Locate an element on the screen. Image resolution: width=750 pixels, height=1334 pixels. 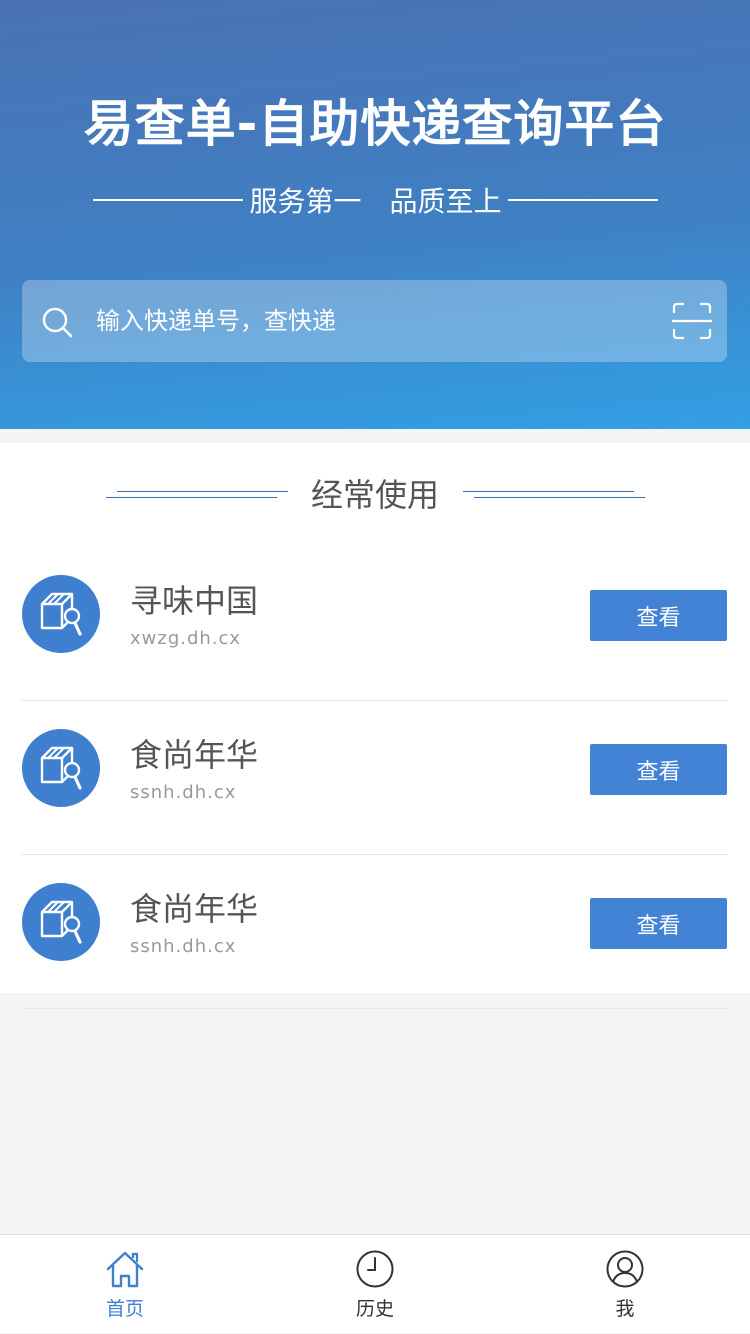
clock-icon is located at coordinates (375, 1269).